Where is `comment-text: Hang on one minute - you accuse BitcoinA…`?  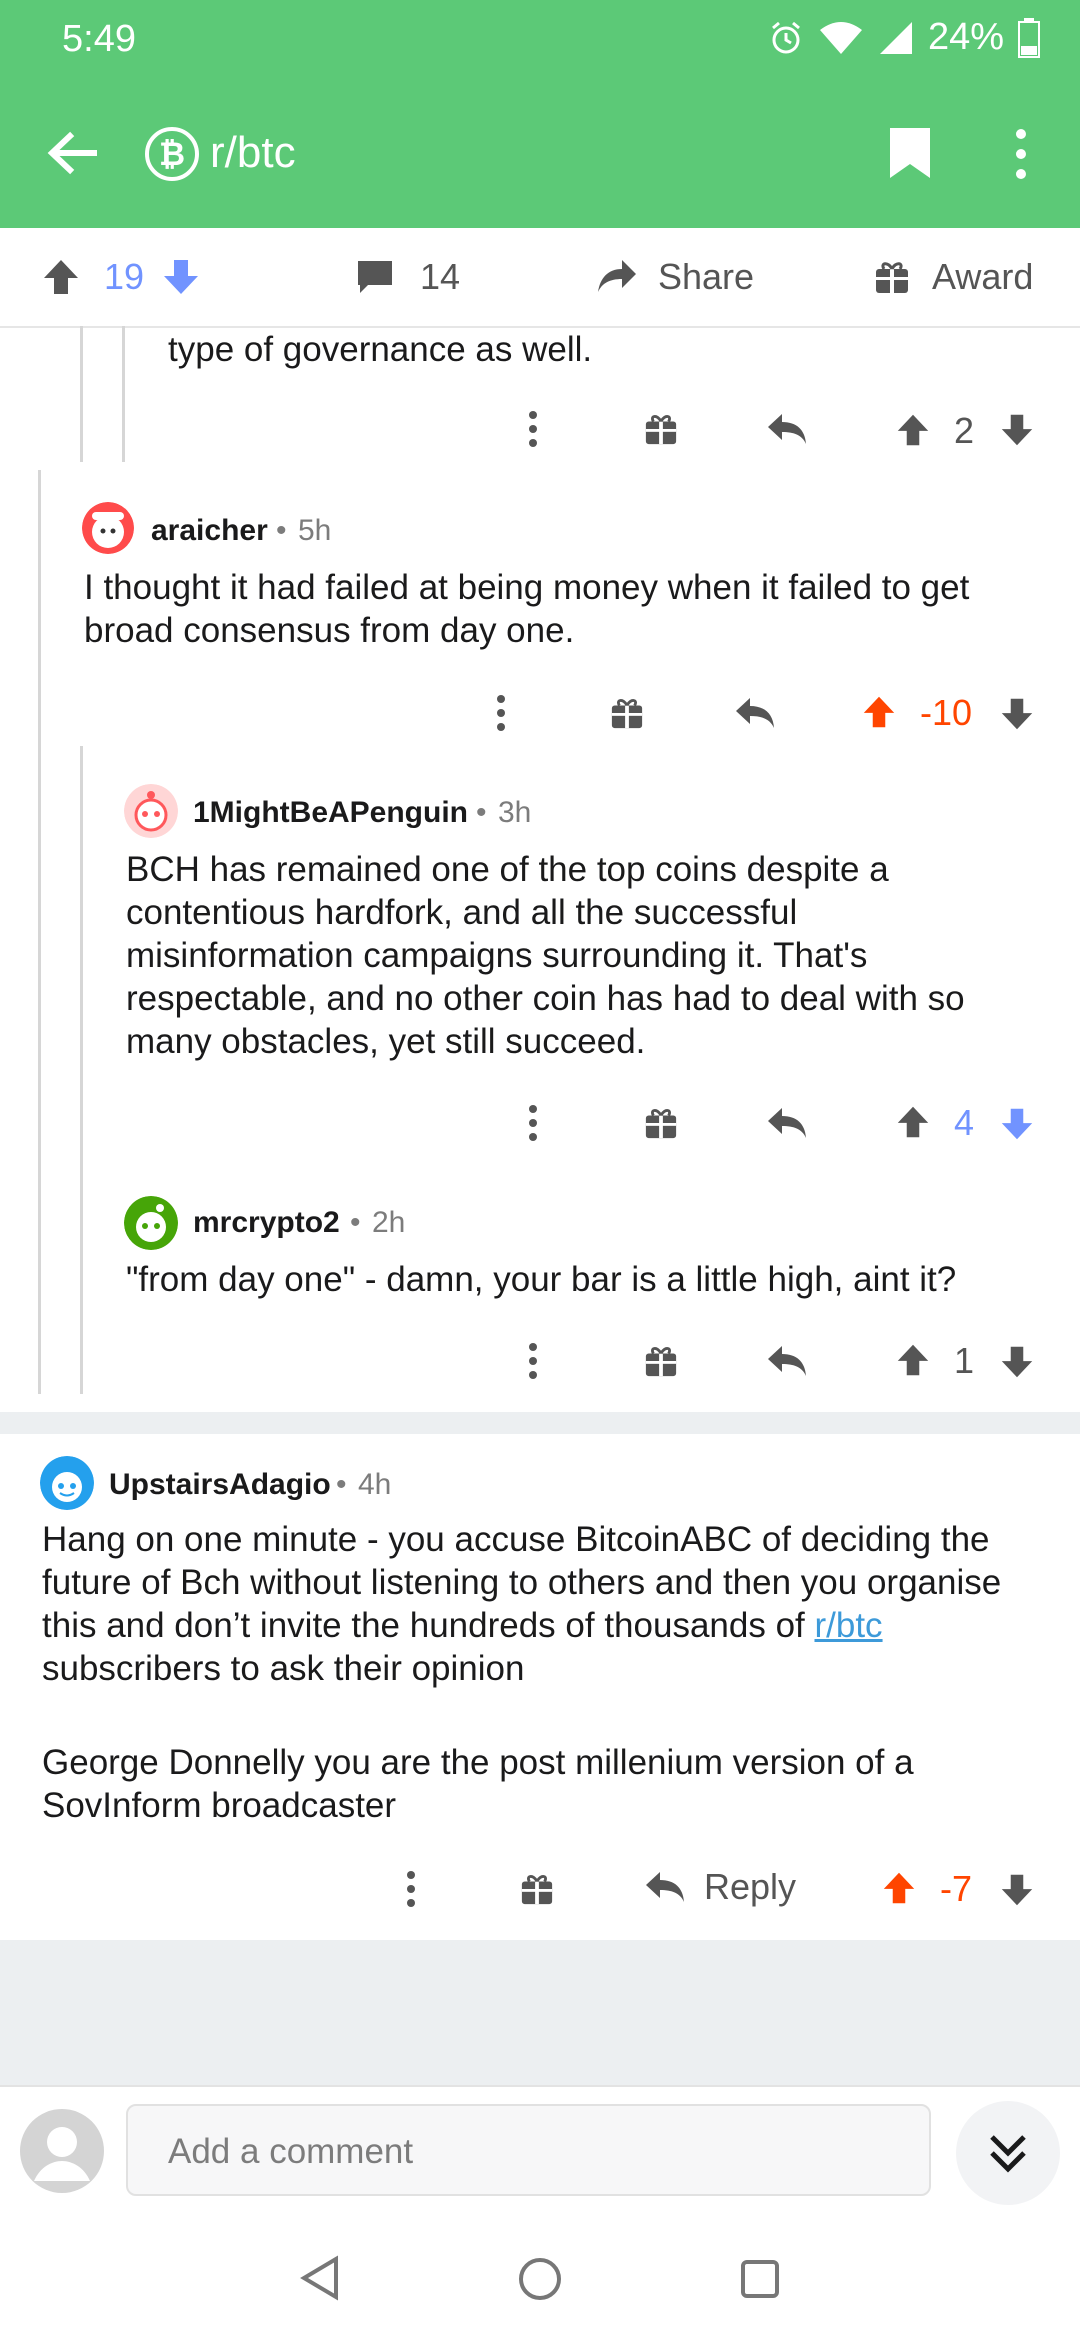 comment-text: Hang on one minute - you accuse BitcoinA… is located at coordinates (545, 1604).